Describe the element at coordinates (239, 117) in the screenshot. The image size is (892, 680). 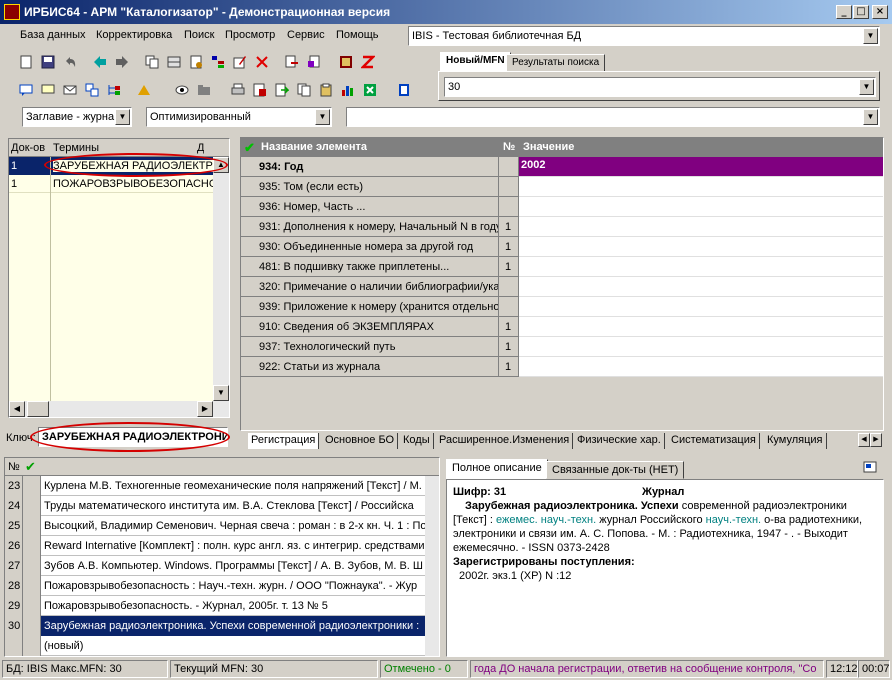
I see `mode-select: Оптимизированный ▼` at that location.